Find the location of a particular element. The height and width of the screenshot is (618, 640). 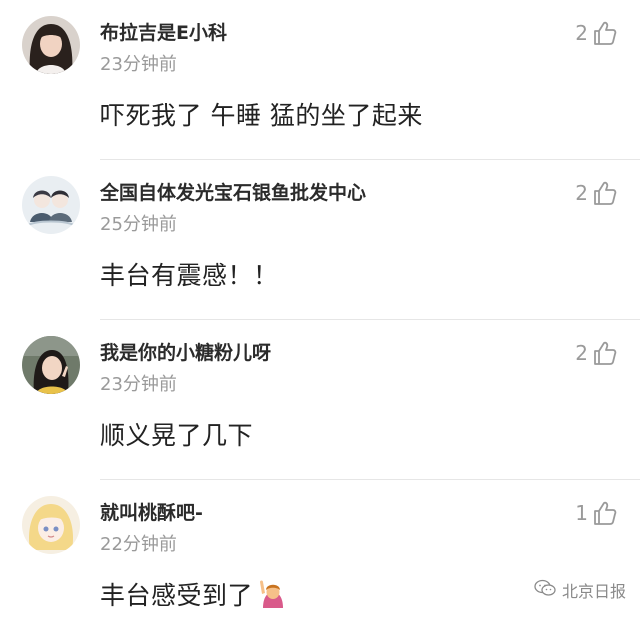

watermark: 北京日报 is located at coordinates (580, 590).